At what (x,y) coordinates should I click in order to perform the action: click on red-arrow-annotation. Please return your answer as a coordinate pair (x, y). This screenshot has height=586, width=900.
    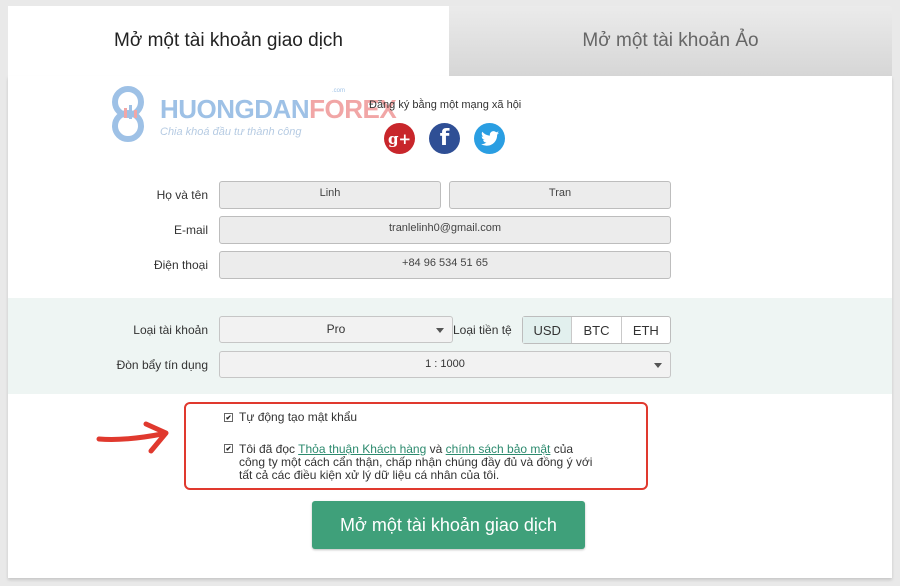
    Looking at the image, I should click on (132, 437).